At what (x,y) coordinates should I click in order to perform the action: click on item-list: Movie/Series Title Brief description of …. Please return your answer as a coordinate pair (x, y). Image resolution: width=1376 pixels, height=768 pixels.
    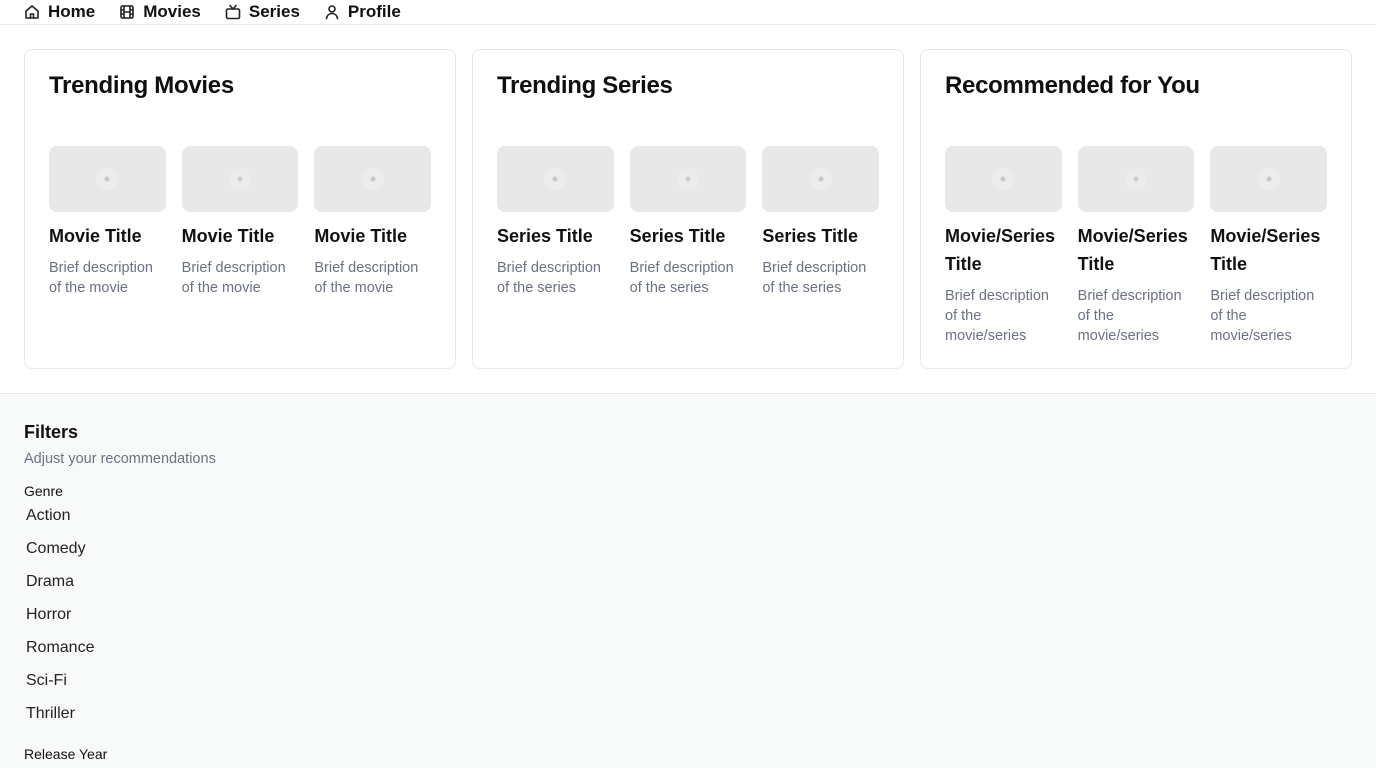
    Looking at the image, I should click on (1136, 246).